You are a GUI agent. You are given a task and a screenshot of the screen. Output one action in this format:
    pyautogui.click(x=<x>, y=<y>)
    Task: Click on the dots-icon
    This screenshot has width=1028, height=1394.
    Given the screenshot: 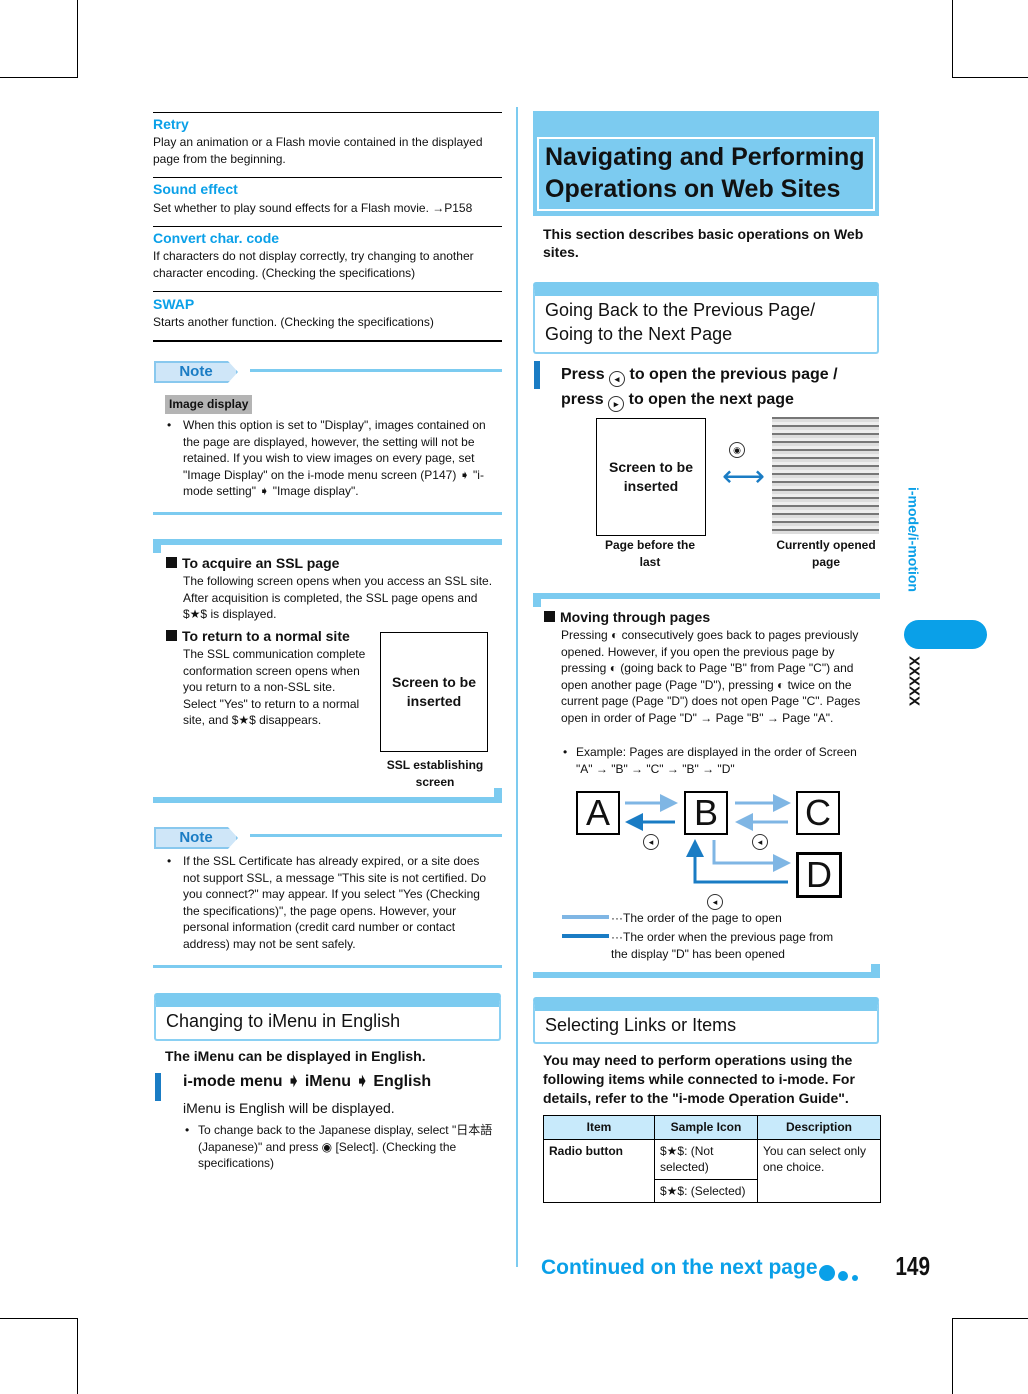 What is the action you would take?
    pyautogui.click(x=838, y=1275)
    